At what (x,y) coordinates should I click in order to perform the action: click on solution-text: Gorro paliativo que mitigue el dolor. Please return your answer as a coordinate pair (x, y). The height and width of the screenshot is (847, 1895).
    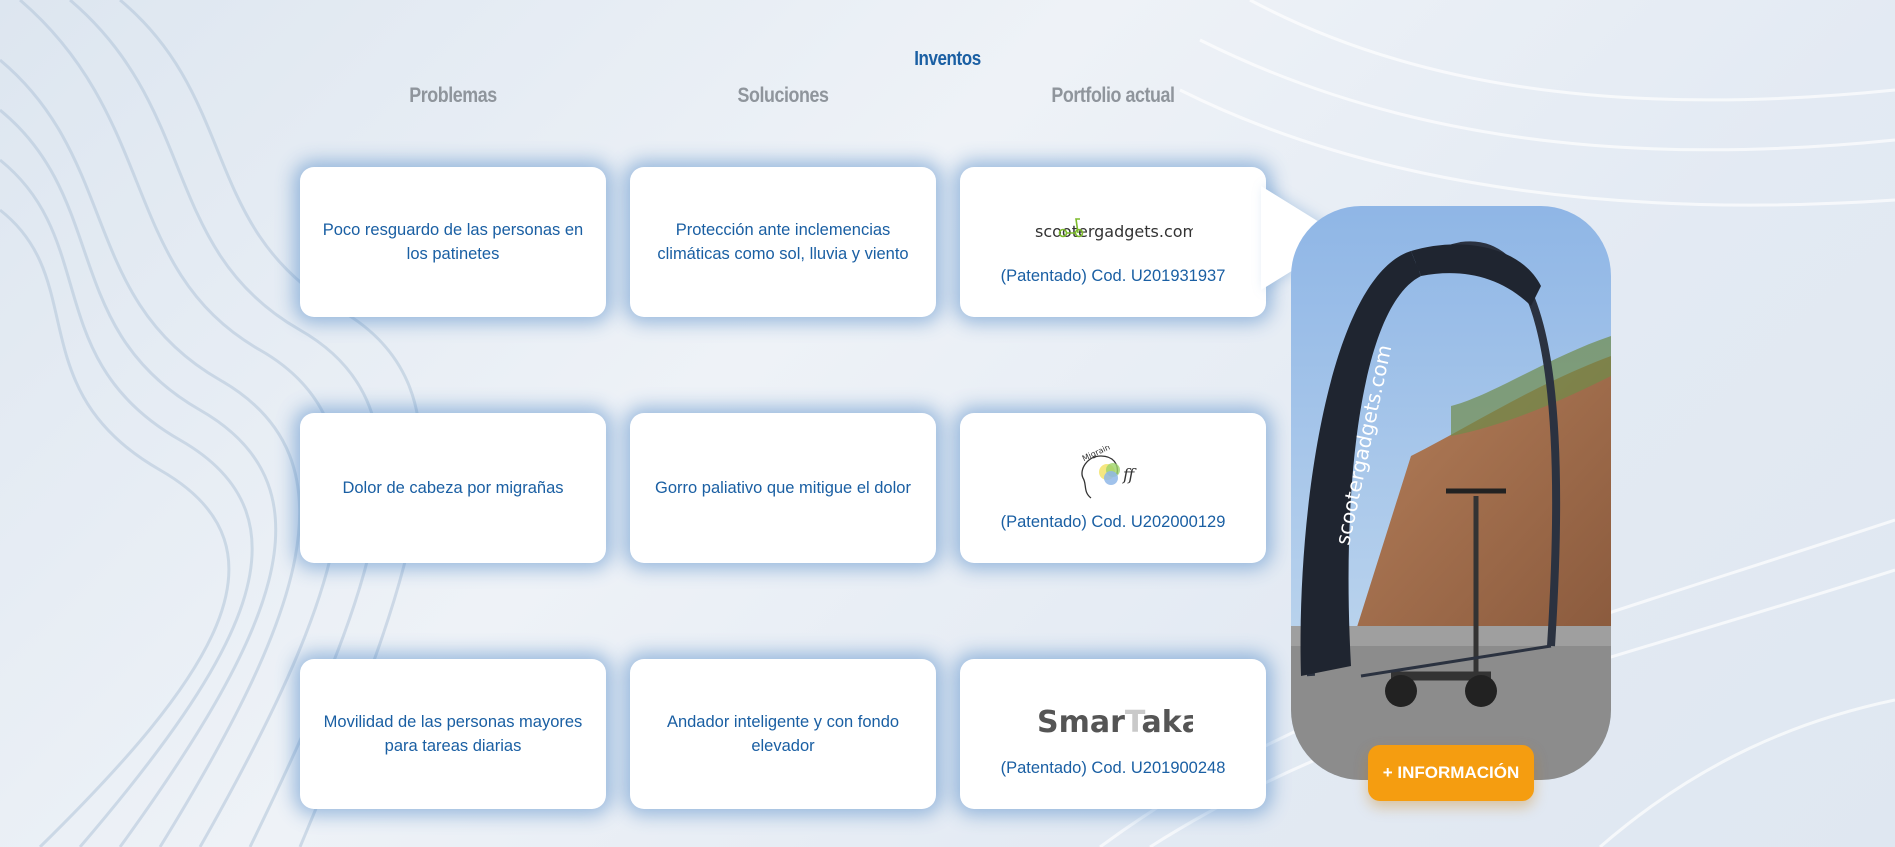
    Looking at the image, I should click on (783, 488).